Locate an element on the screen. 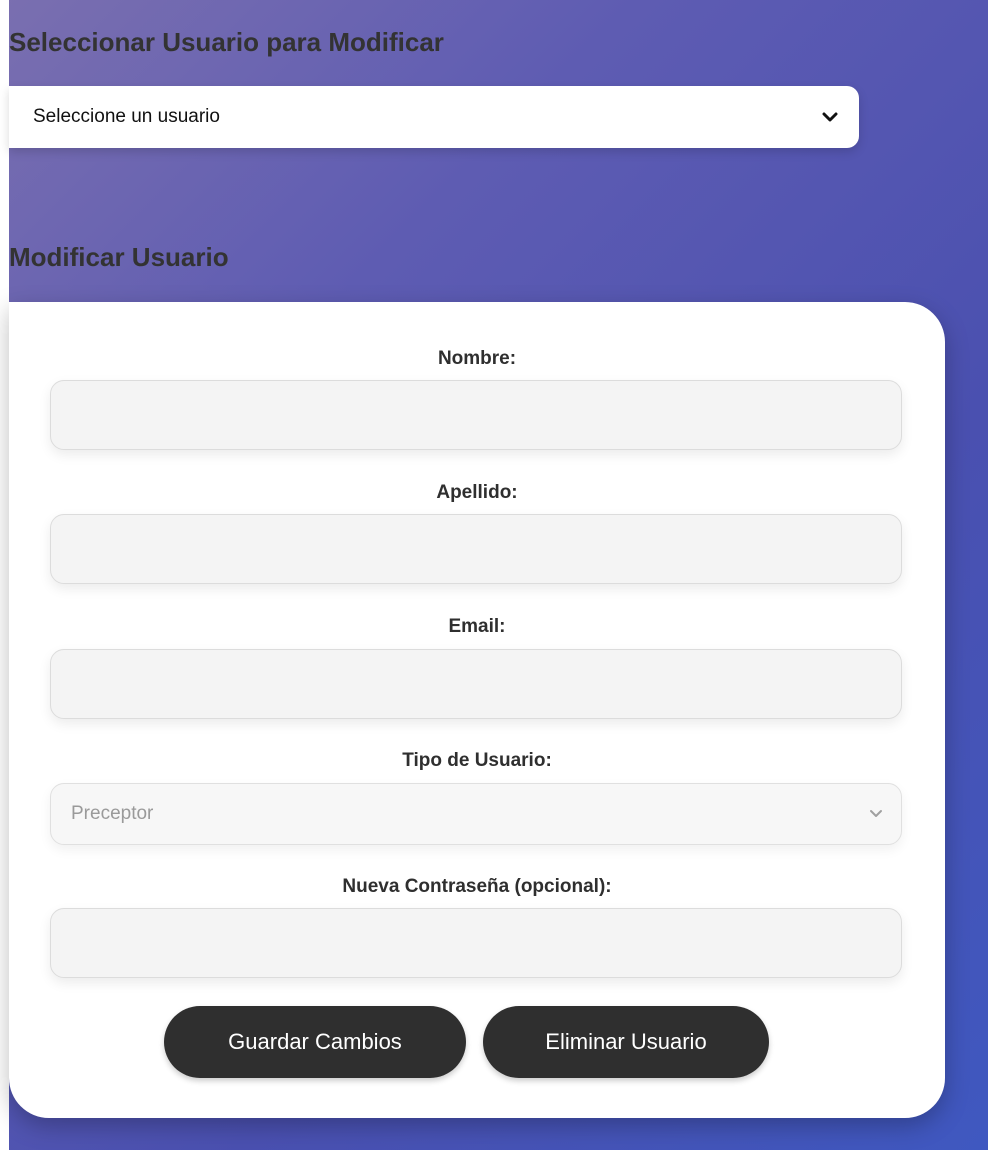 The height and width of the screenshot is (1150, 988). password-input is located at coordinates (476, 943).